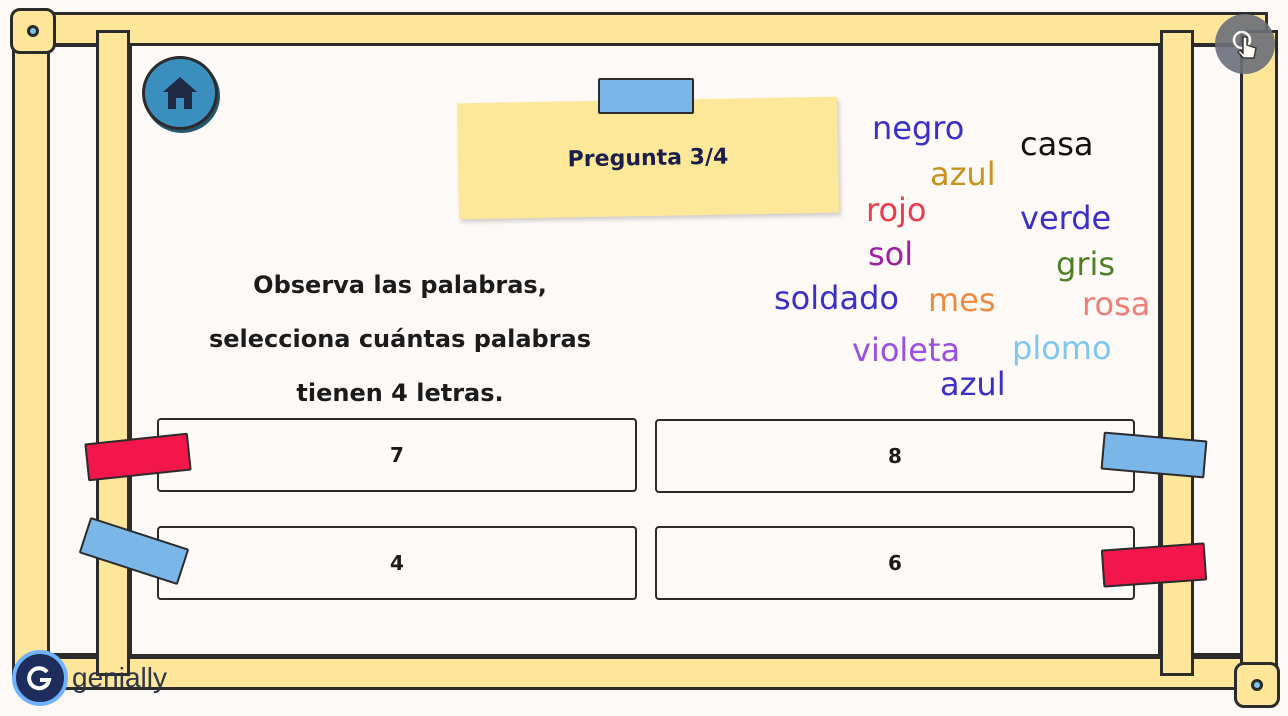 The image size is (1288, 716). What do you see at coordinates (400, 393) in the screenshot?
I see `question-line: tienen 4 letras.` at bounding box center [400, 393].